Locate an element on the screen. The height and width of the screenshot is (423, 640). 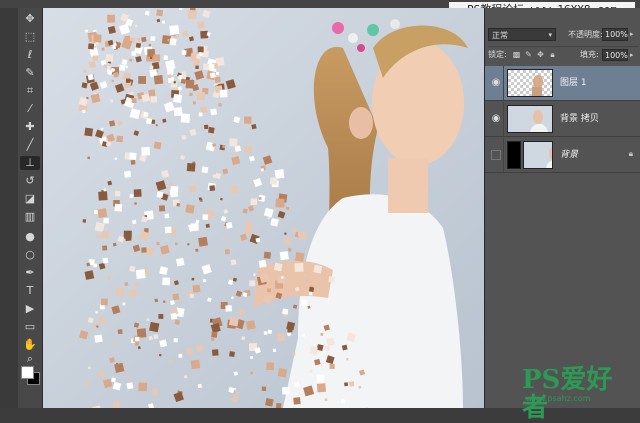
layer-row: ◉ 背景 拷贝 is located at coordinates (562, 119).